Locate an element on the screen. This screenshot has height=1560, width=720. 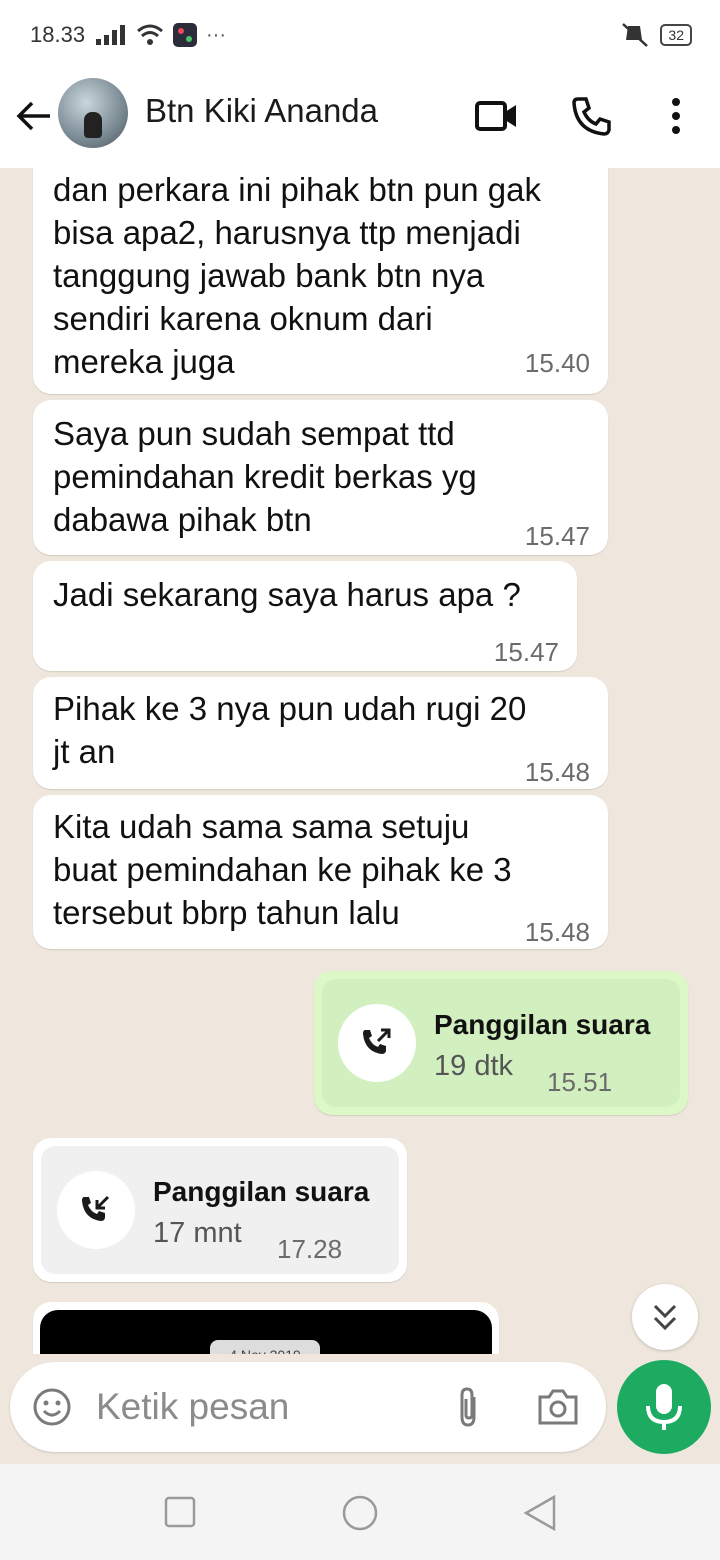
signal-icon is located at coordinates (110, 35).